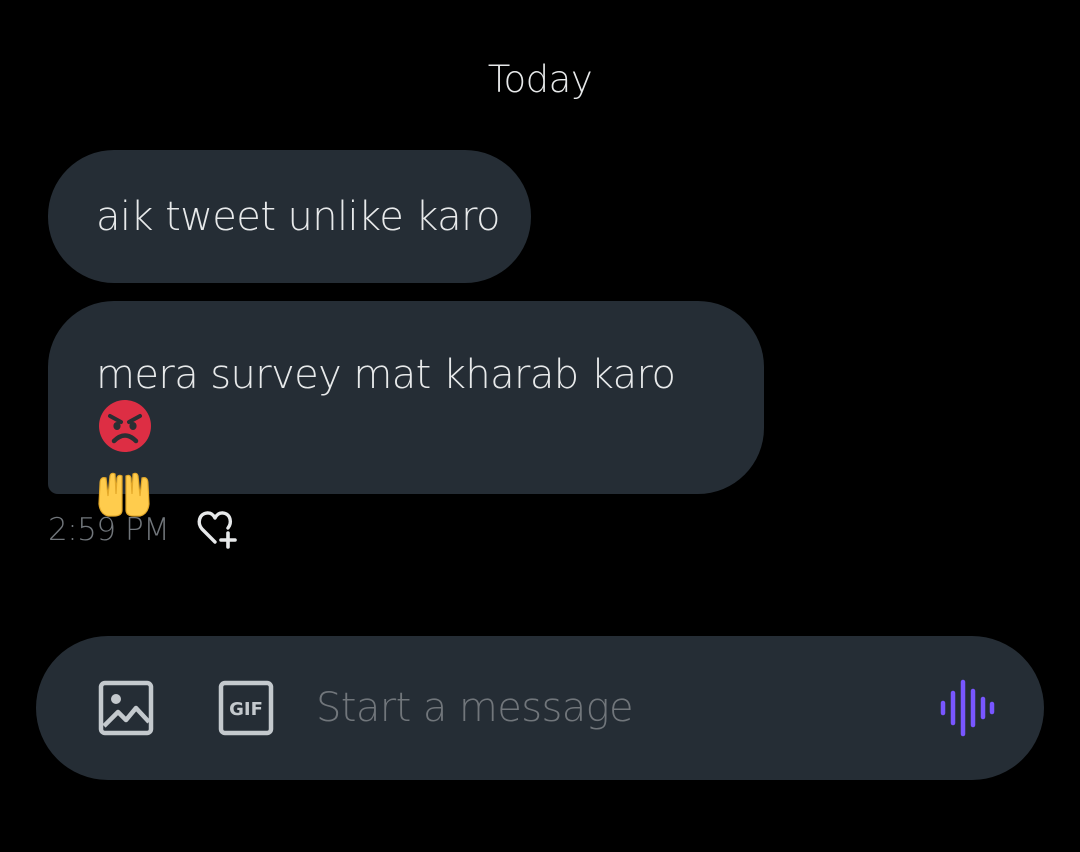  I want to click on message-meta: 2:59 PM, so click(146, 530).